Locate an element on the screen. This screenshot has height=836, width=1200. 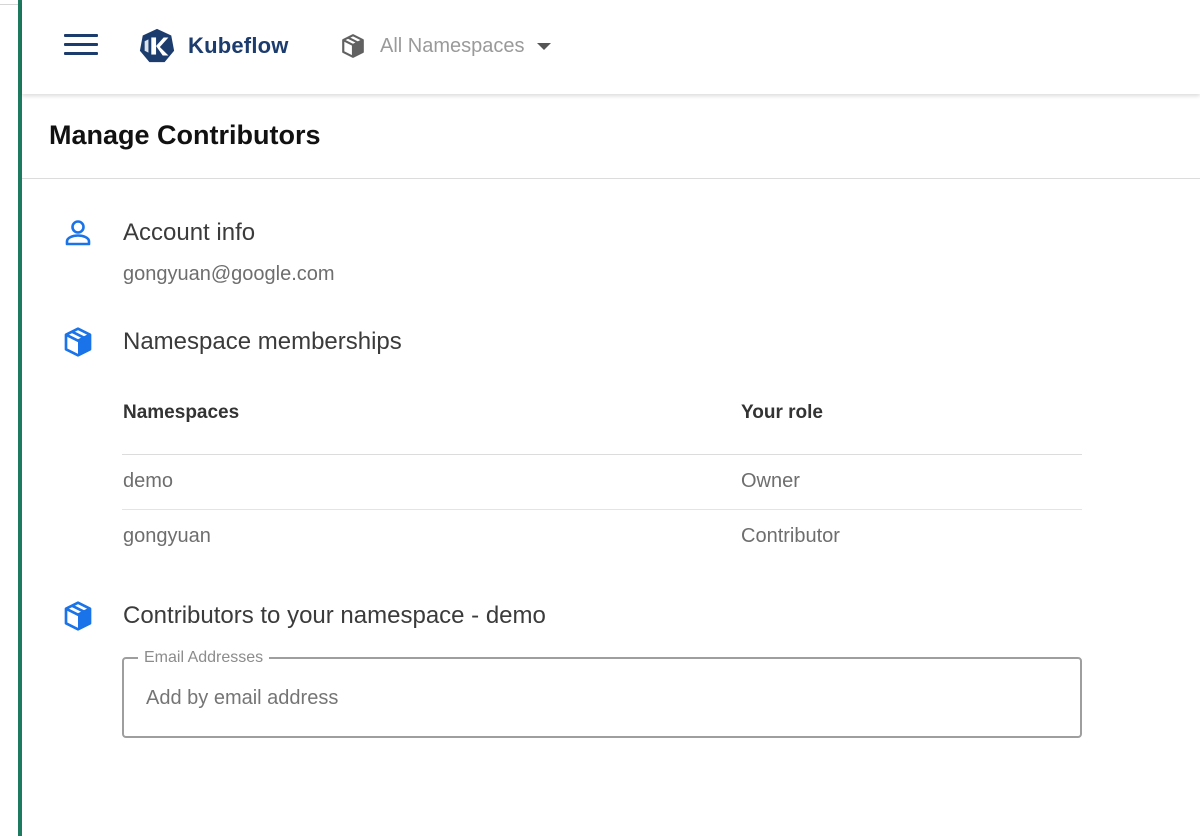
hamburger-menu-icon is located at coordinates (81, 45).